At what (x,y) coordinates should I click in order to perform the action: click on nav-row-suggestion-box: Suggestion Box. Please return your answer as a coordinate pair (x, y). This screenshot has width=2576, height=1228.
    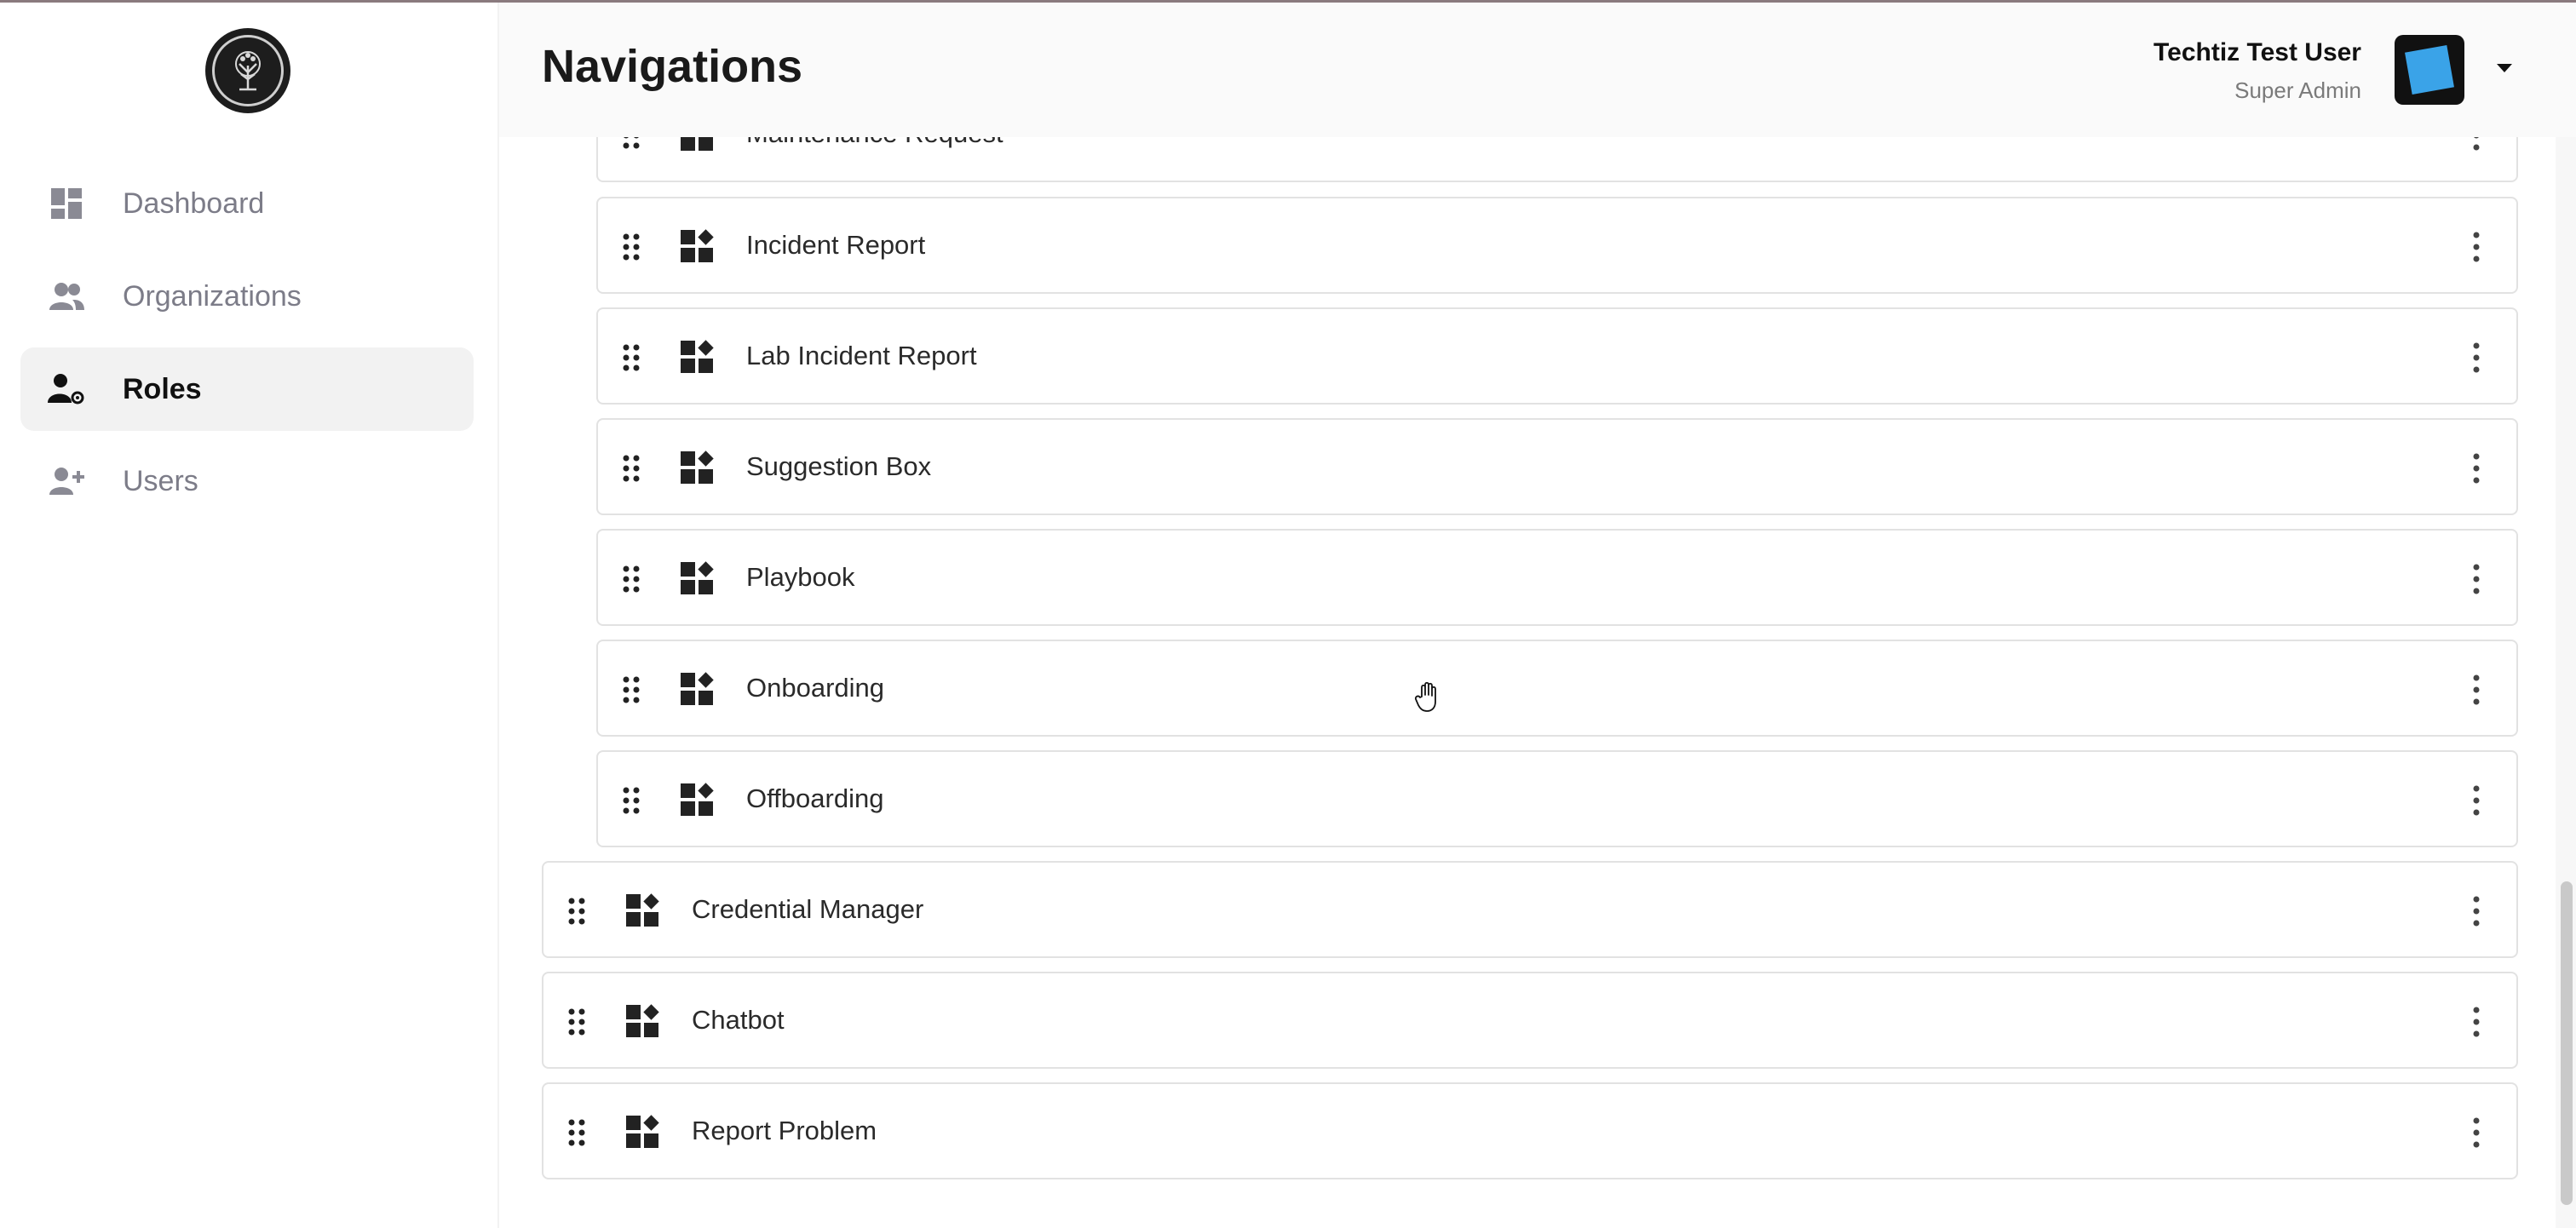
    Looking at the image, I should click on (1557, 466).